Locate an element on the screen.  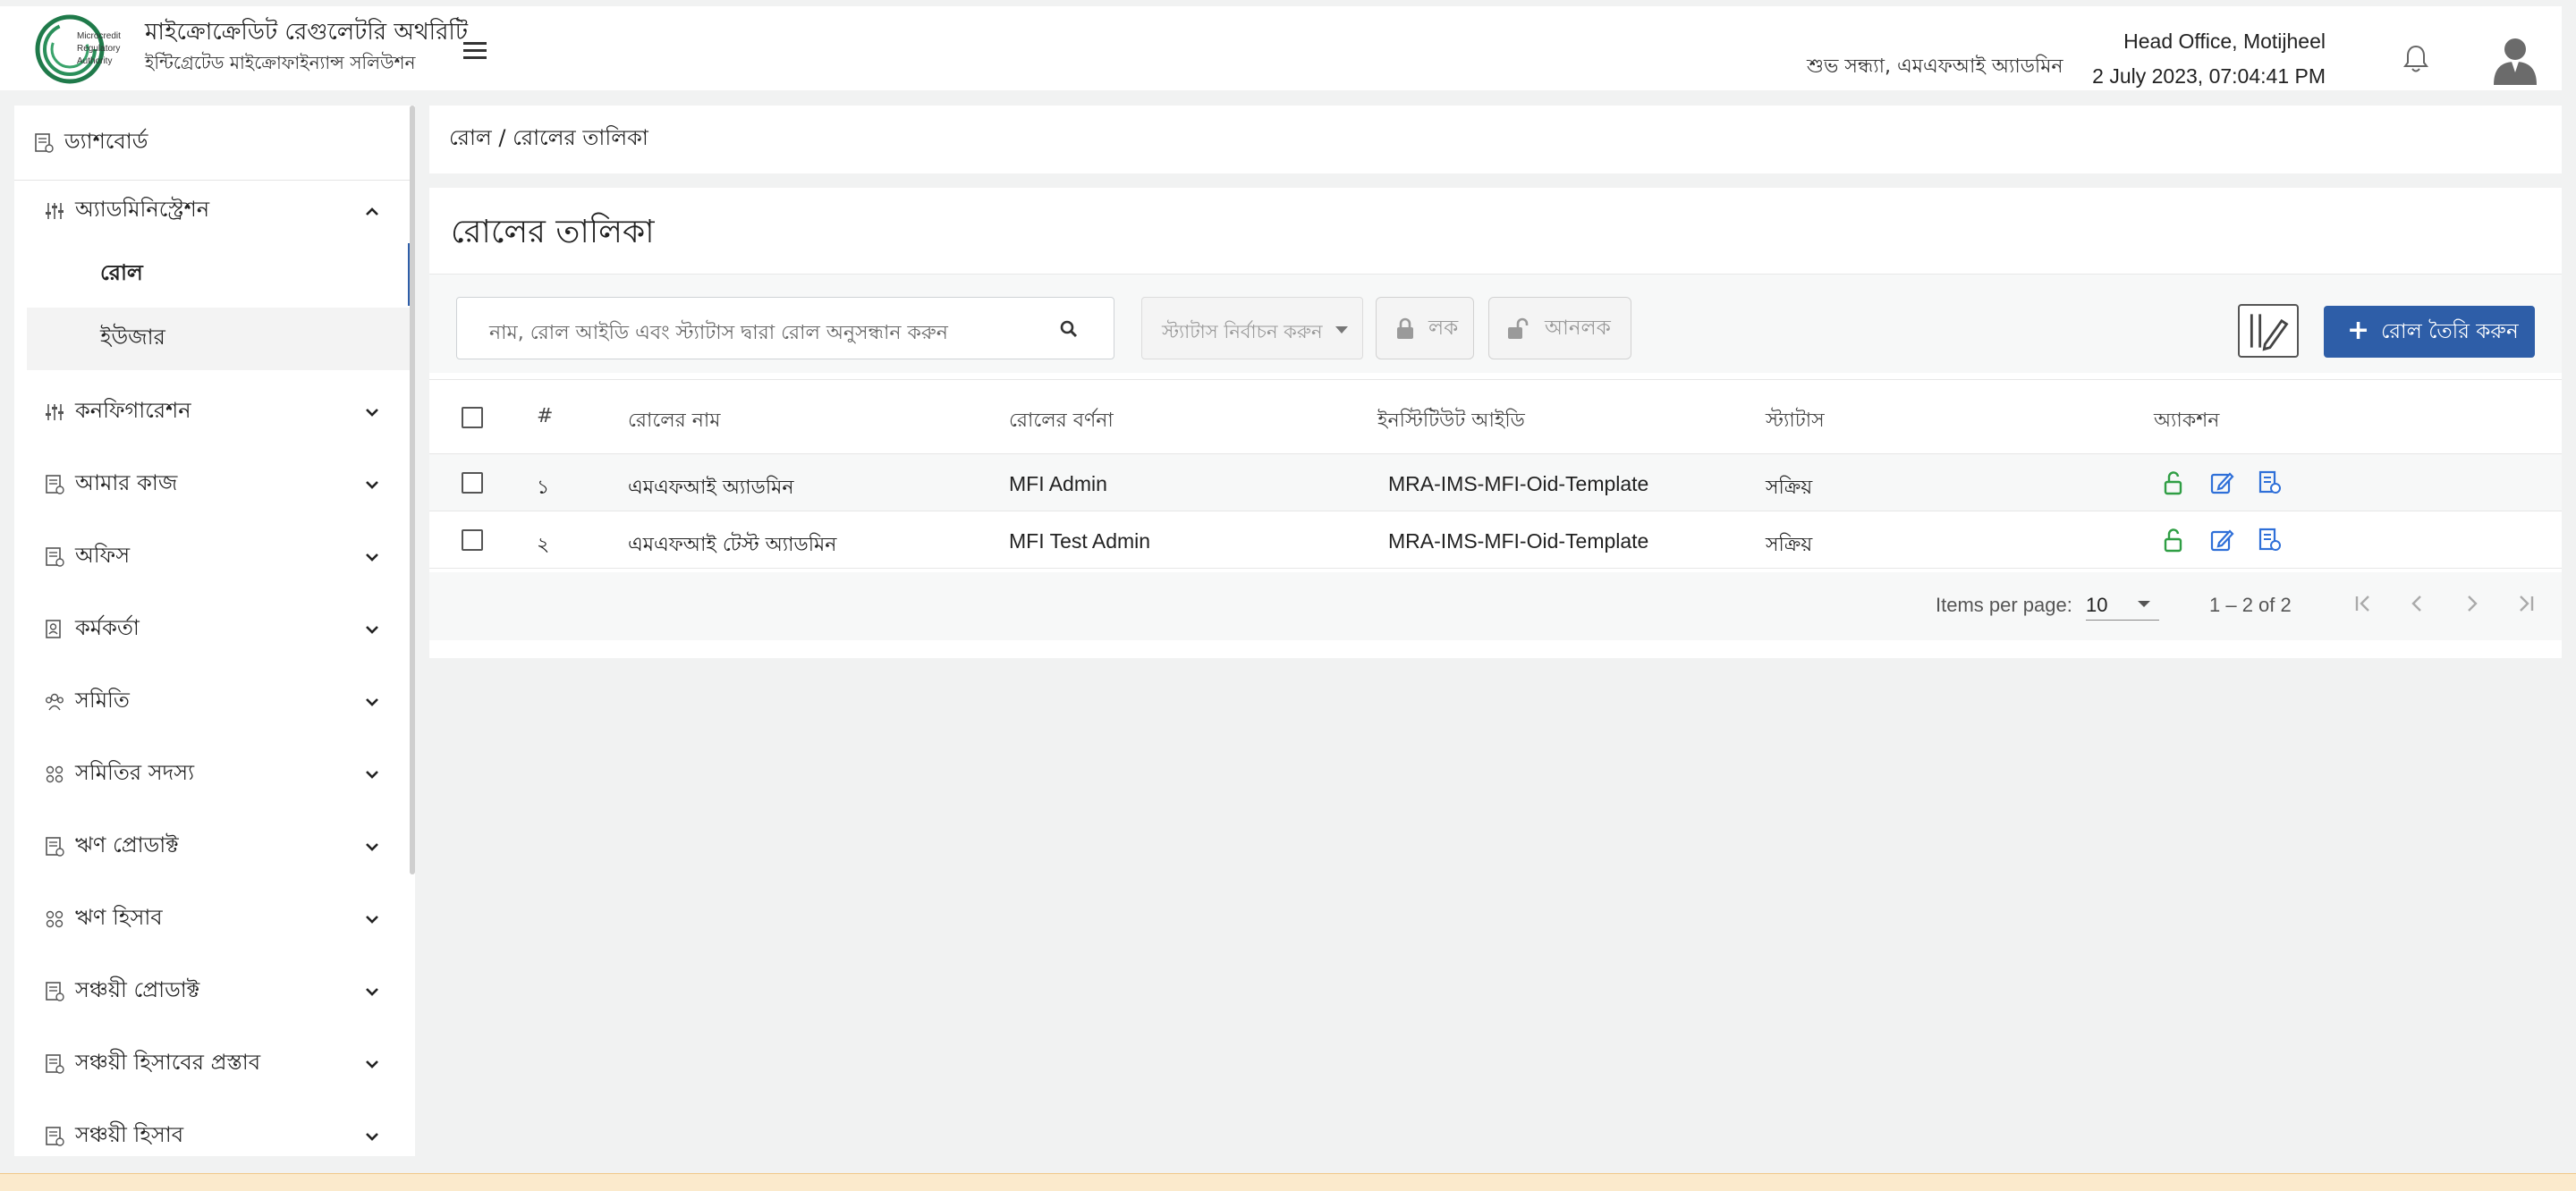
sidebar-item-label: আমার কাজ is located at coordinates (126, 482).